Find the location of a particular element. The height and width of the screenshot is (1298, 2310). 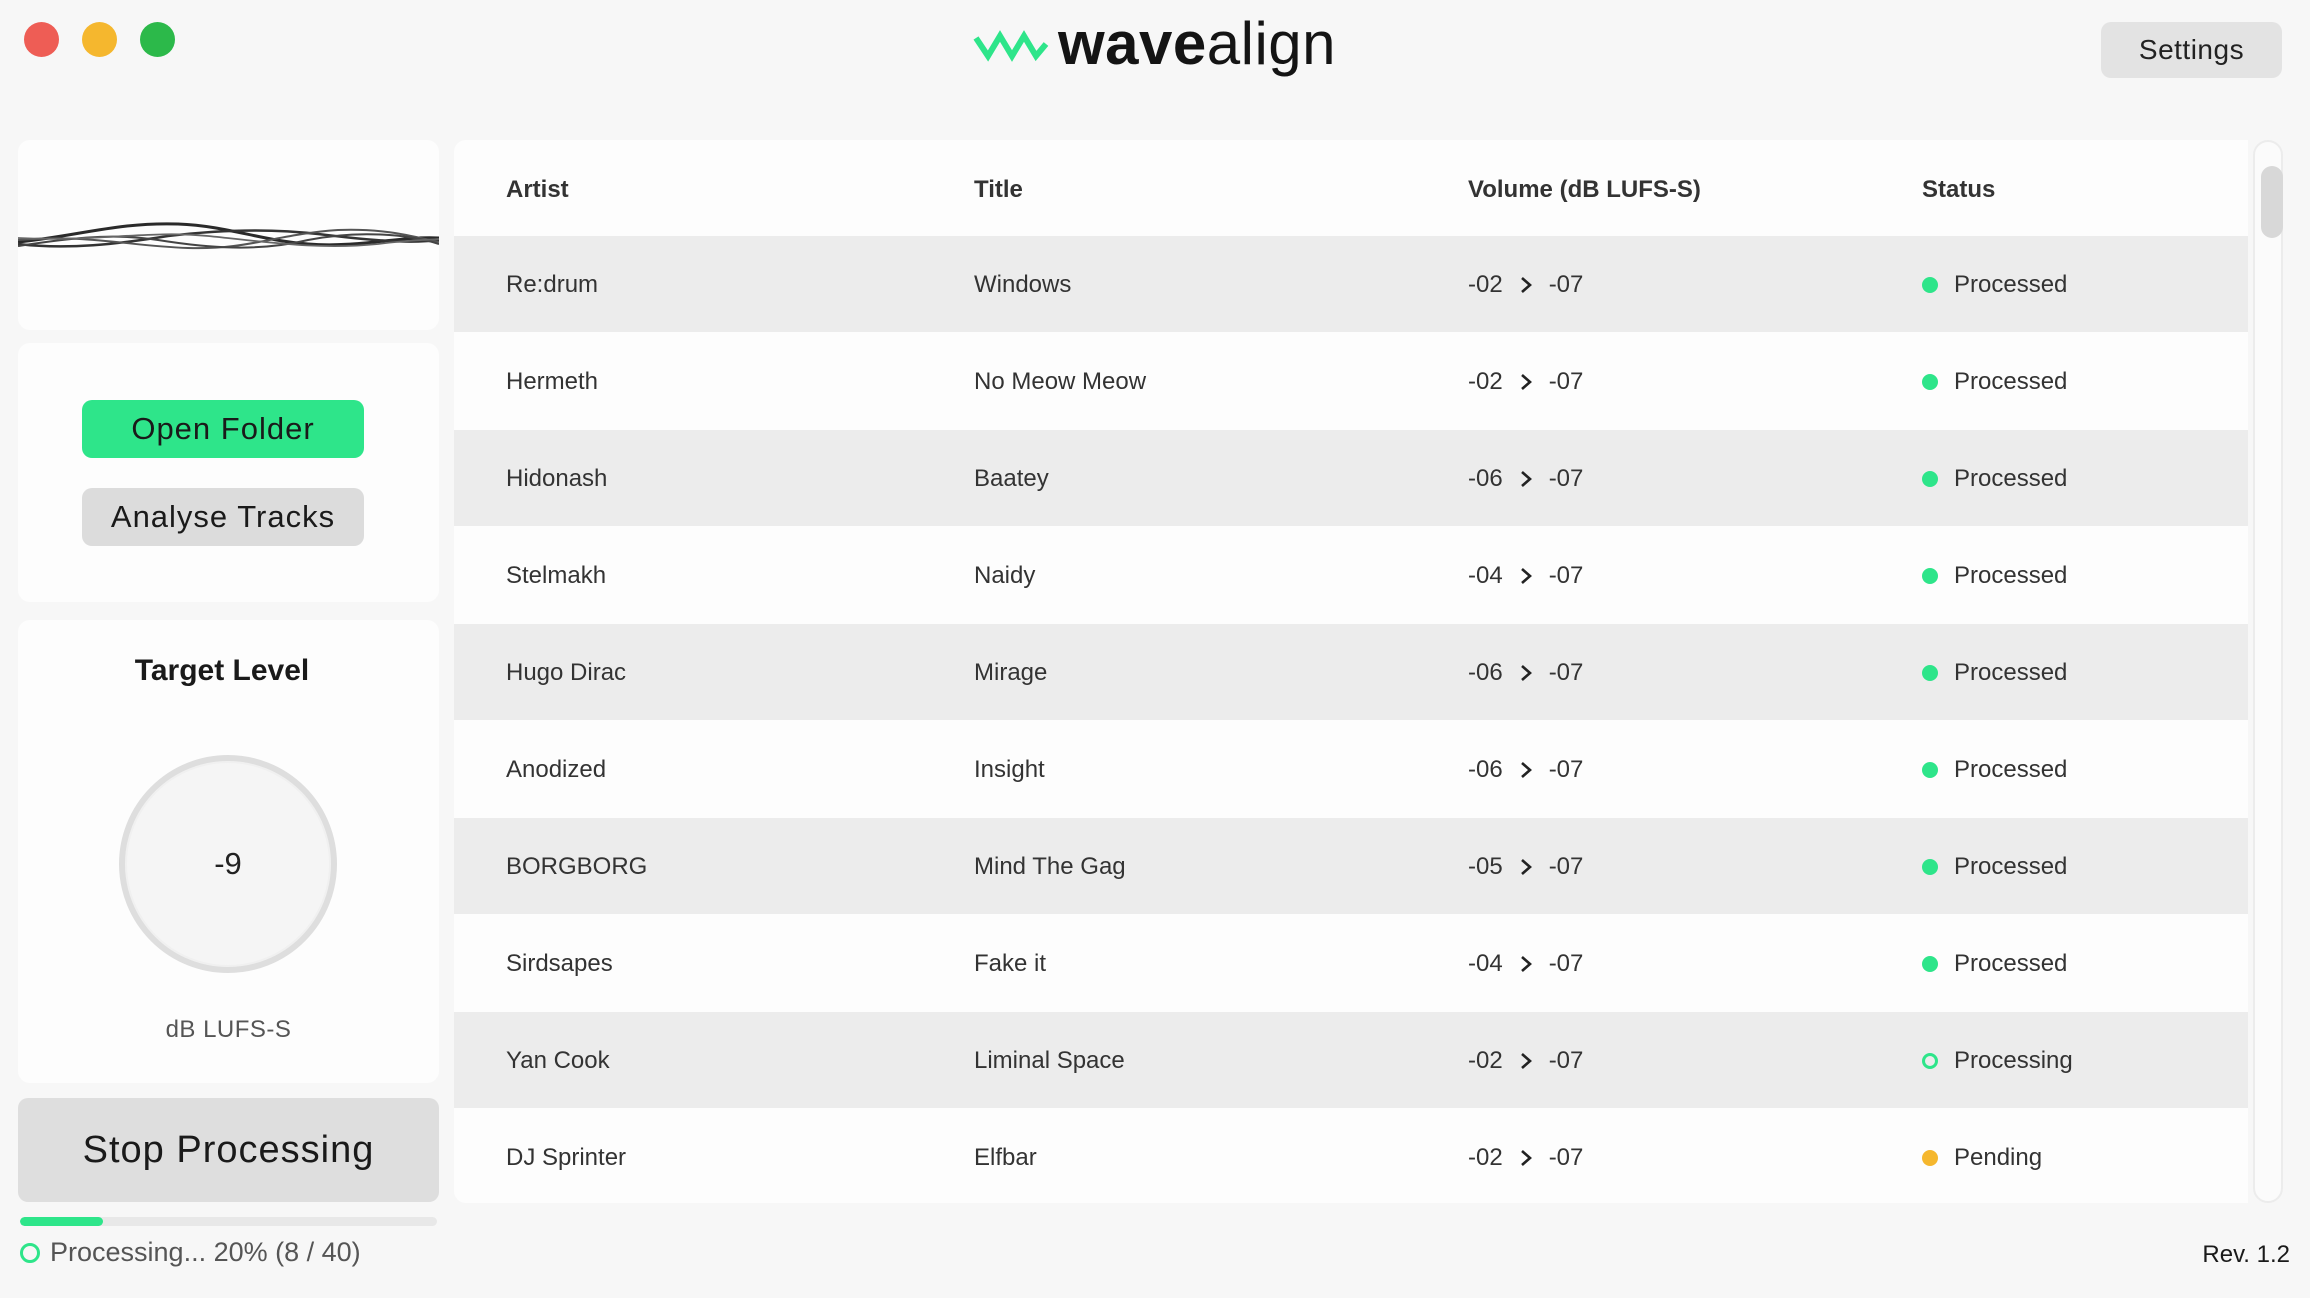

cell-title: Liminal Space is located at coordinates (1049, 1060).